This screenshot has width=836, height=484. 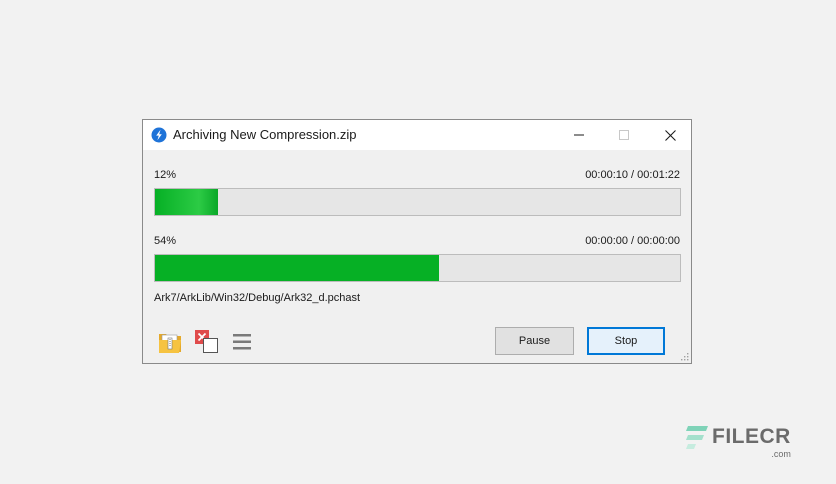 What do you see at coordinates (186, 202) in the screenshot?
I see `total-progress-fill` at bounding box center [186, 202].